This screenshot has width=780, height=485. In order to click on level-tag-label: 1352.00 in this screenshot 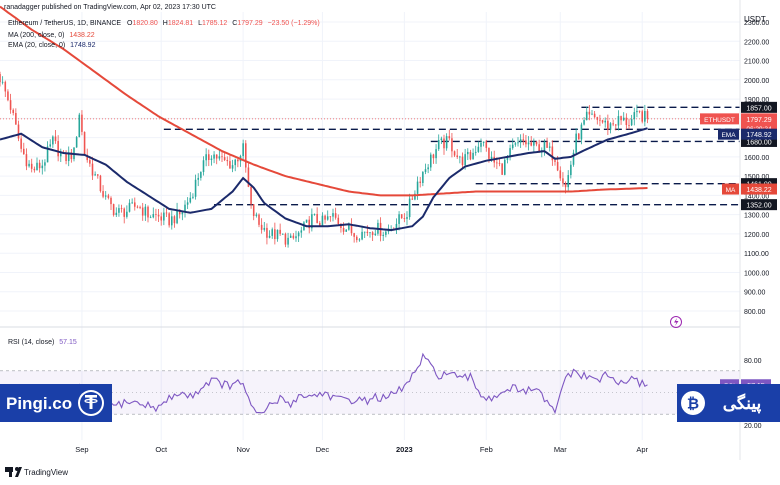, I will do `click(758, 206)`.